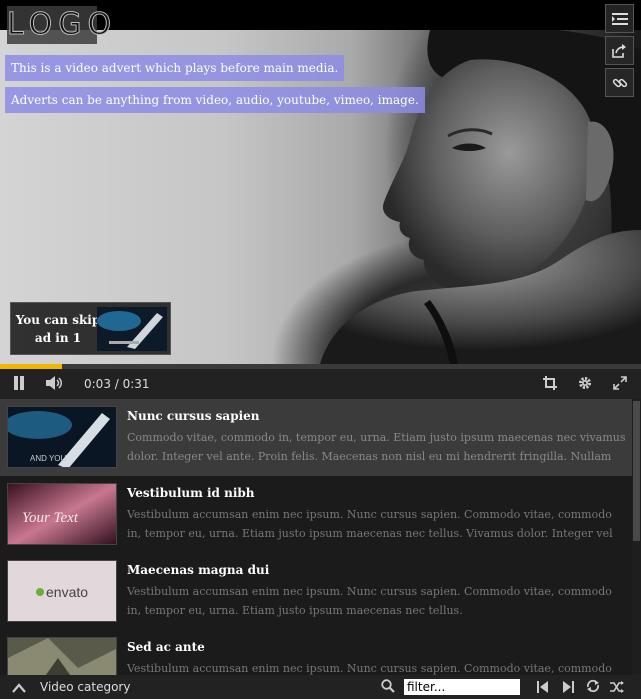 The image size is (641, 699). I want to click on playlist-item-title: Vestibulum id nibh, so click(191, 493).